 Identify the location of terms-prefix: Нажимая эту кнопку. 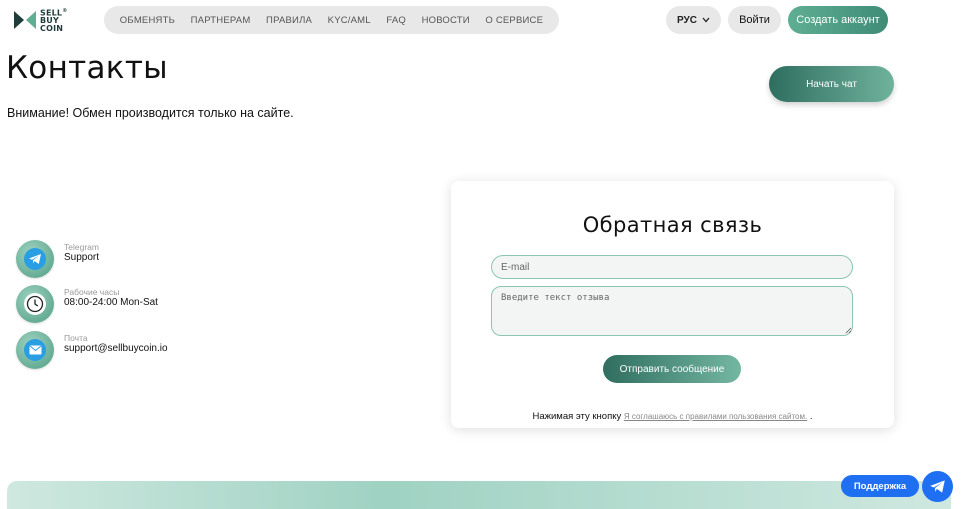
(577, 416).